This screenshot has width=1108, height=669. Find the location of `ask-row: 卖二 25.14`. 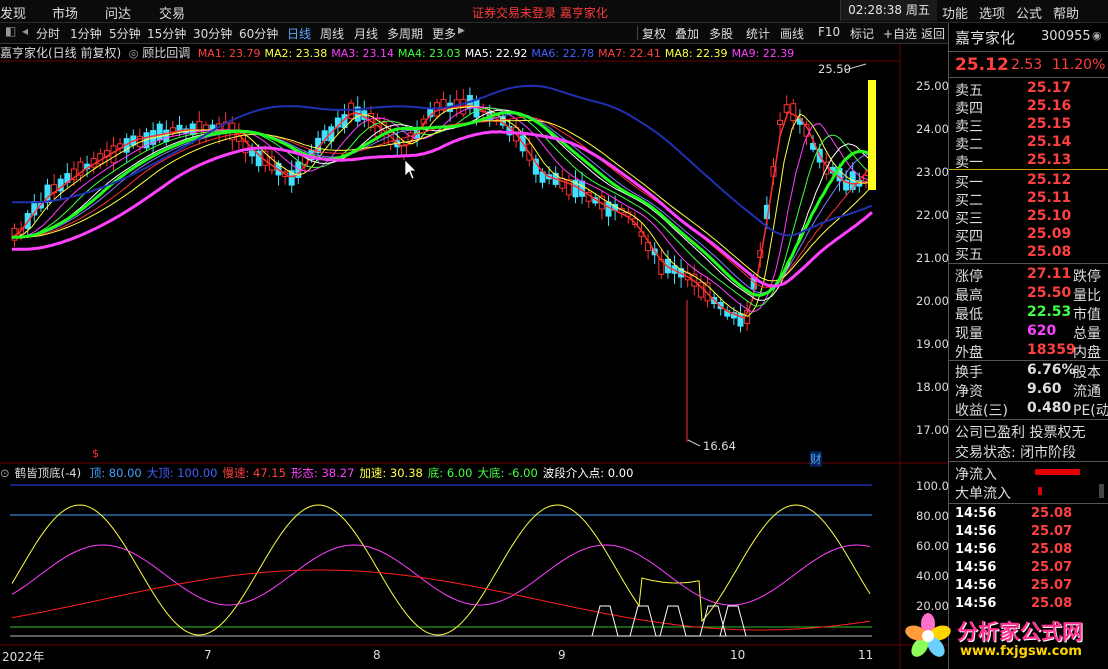

ask-row: 卖二 25.14 is located at coordinates (1028, 143).